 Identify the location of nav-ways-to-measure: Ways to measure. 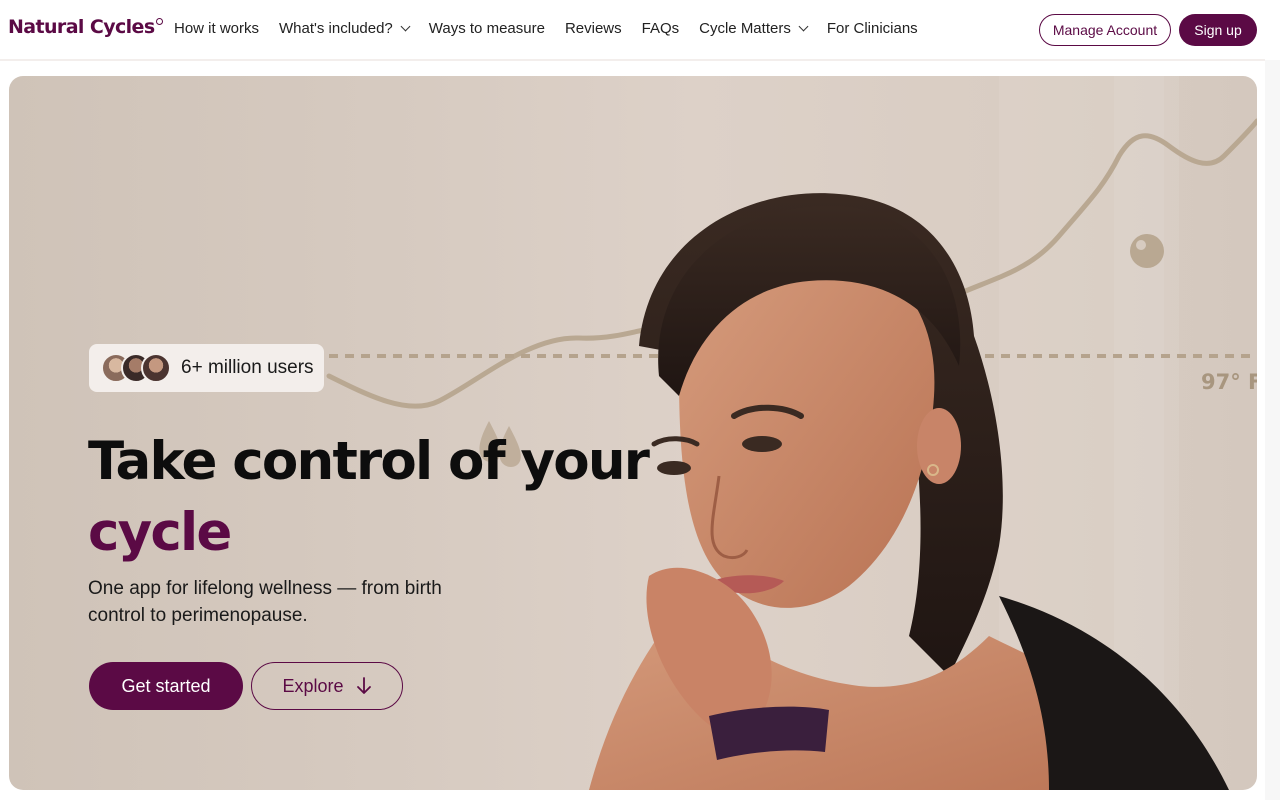
(487, 28).